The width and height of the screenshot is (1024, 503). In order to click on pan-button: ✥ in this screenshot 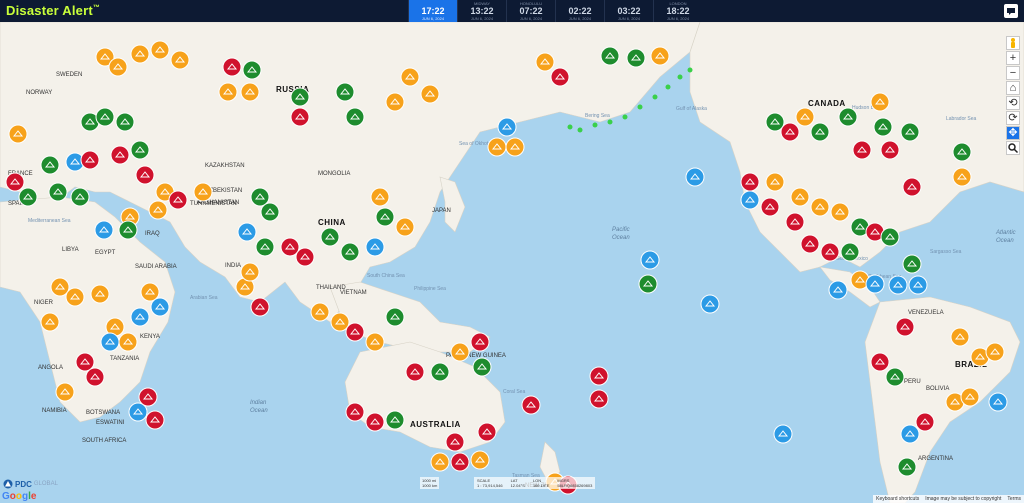, I will do `click(1013, 133)`.